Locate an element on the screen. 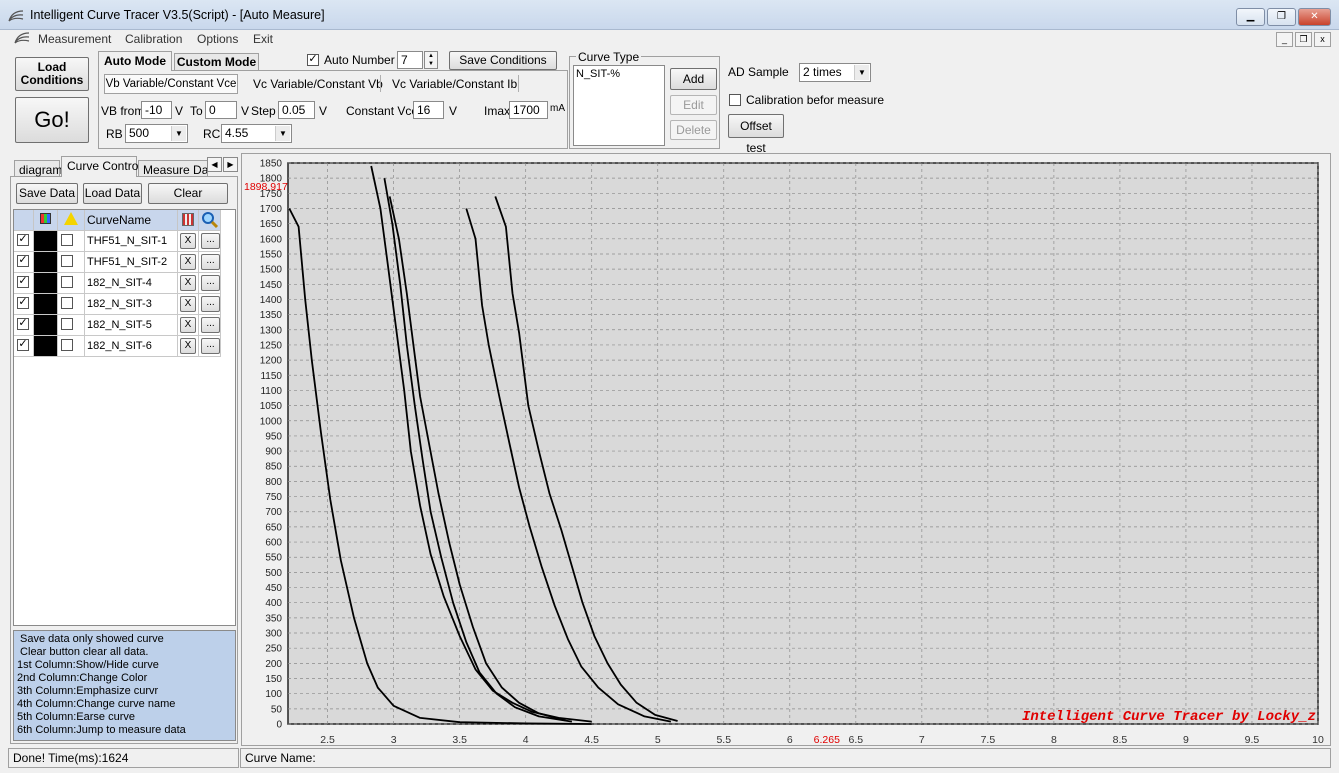 This screenshot has height=773, width=1339. y-tick-label: 1550 is located at coordinates (271, 254).